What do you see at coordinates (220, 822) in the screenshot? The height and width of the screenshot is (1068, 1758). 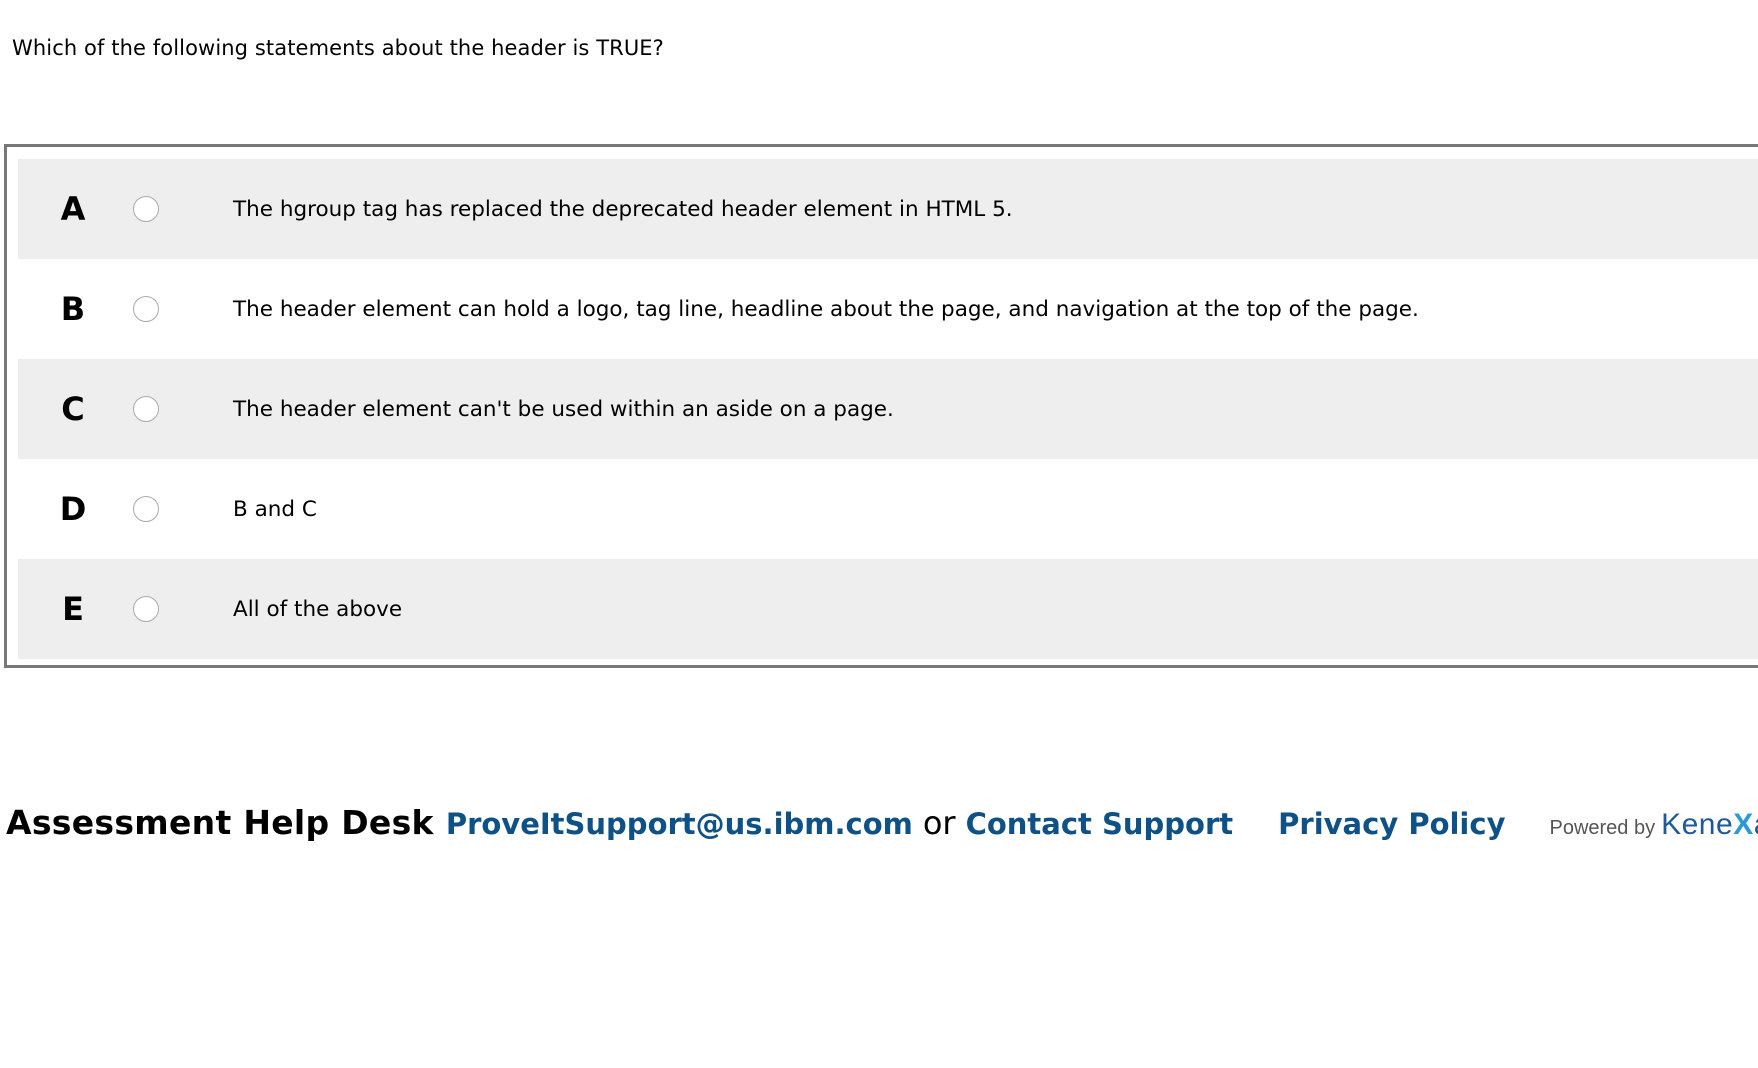 I see `helpdesk-label: Assessment Help Desk` at bounding box center [220, 822].